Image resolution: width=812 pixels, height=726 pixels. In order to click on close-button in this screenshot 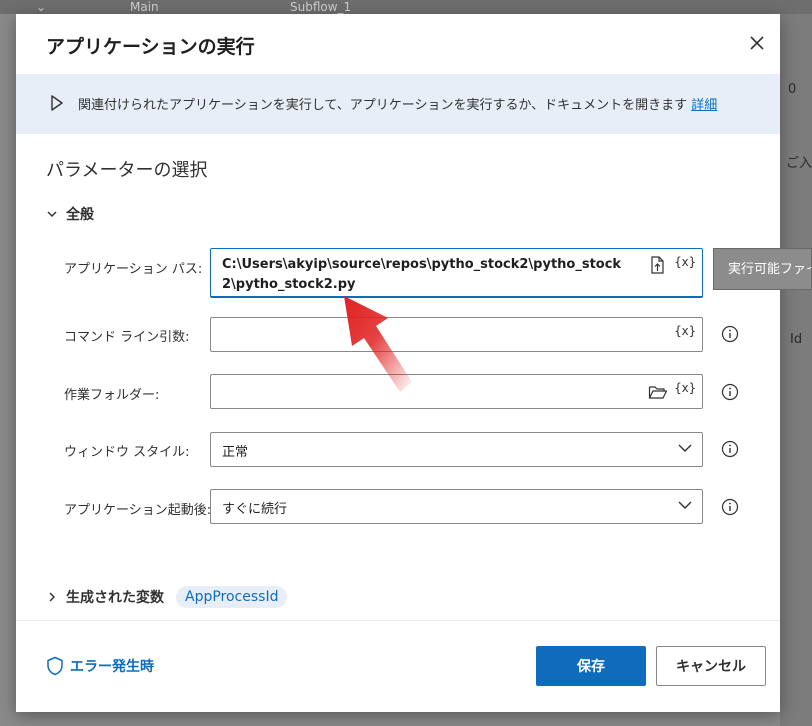, I will do `click(757, 43)`.